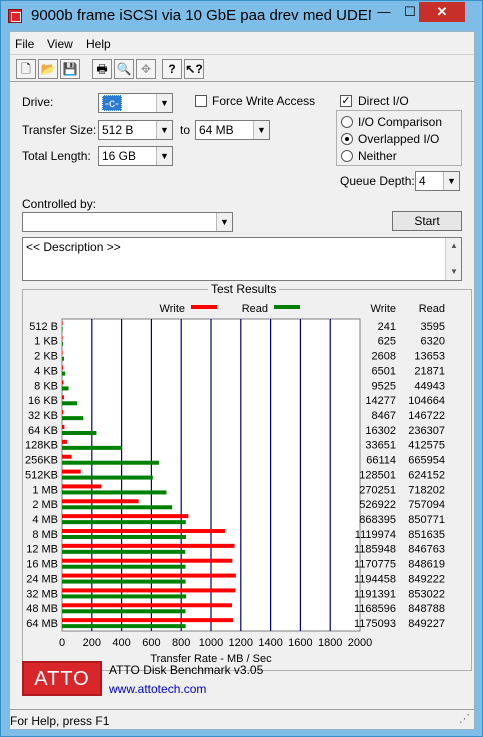 The image size is (483, 737). Describe the element at coordinates (347, 122) in the screenshot. I see `io-comparison-radio` at that location.